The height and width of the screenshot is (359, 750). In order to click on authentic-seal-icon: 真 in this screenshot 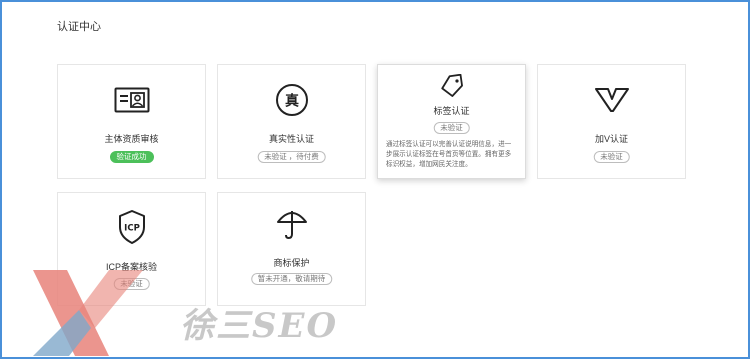, I will do `click(292, 102)`.